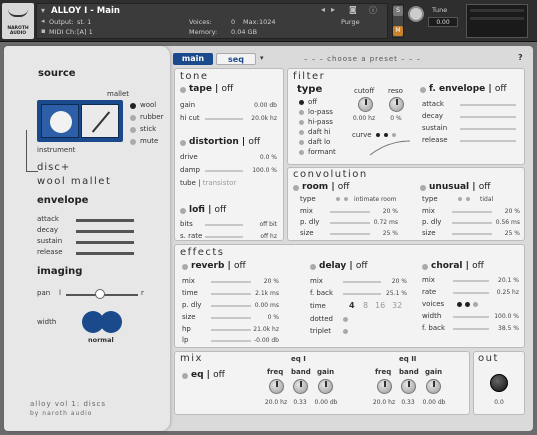 This screenshot has width=537, height=435. I want to click on tape-gain-value: 0.00 db, so click(257, 105).